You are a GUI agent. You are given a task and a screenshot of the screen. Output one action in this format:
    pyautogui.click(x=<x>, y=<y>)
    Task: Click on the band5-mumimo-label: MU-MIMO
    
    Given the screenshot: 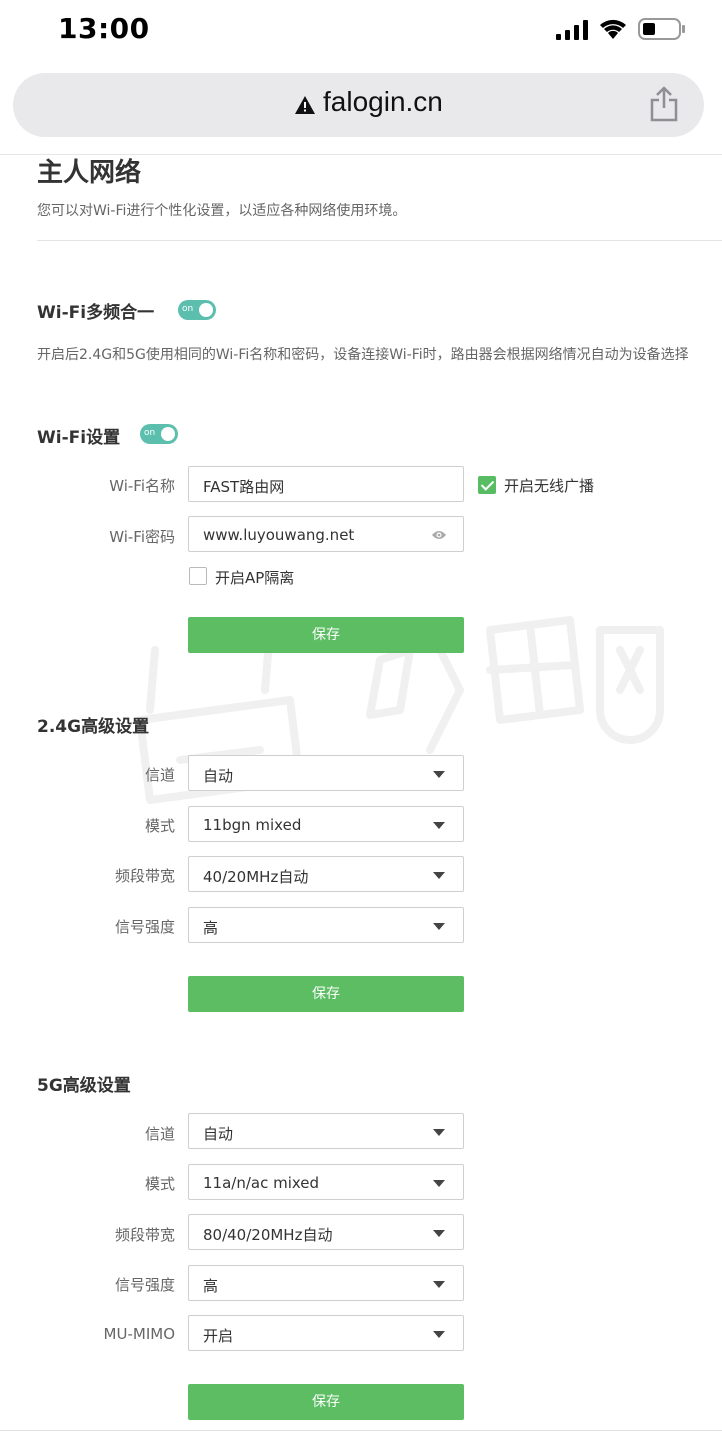 What is the action you would take?
    pyautogui.click(x=139, y=1334)
    